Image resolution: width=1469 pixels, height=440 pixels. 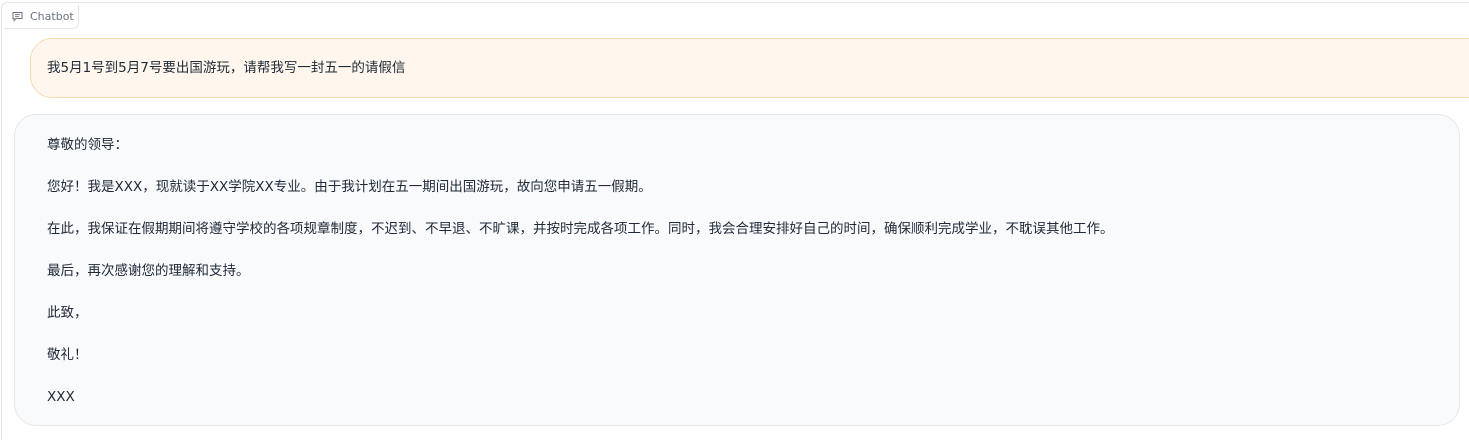 What do you see at coordinates (226, 68) in the screenshot?
I see `user-message-text: 我5月1号到5月7号要出国游玩，请帮我写一封五一的请假信` at bounding box center [226, 68].